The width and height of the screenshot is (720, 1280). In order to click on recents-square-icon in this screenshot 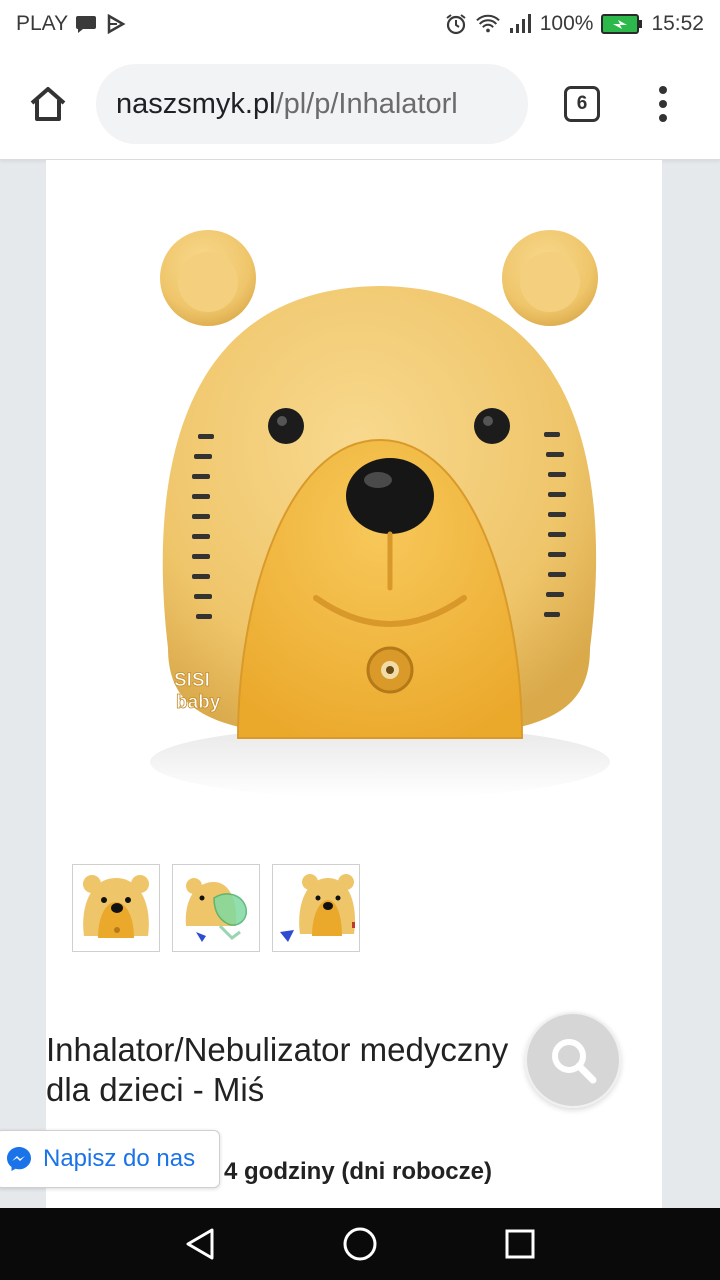, I will do `click(520, 1244)`.